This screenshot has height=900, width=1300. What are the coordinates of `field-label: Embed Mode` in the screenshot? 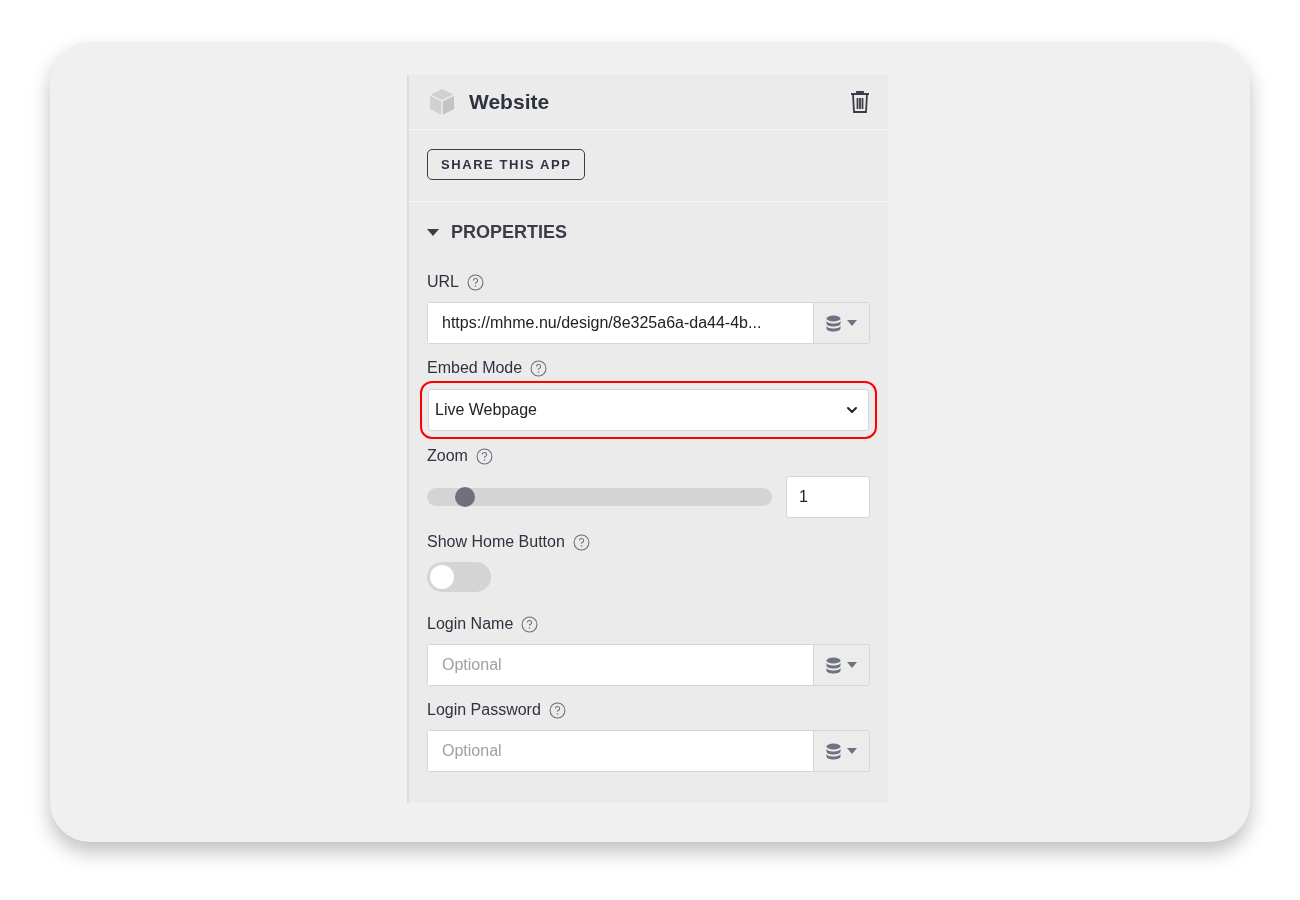 It's located at (475, 368).